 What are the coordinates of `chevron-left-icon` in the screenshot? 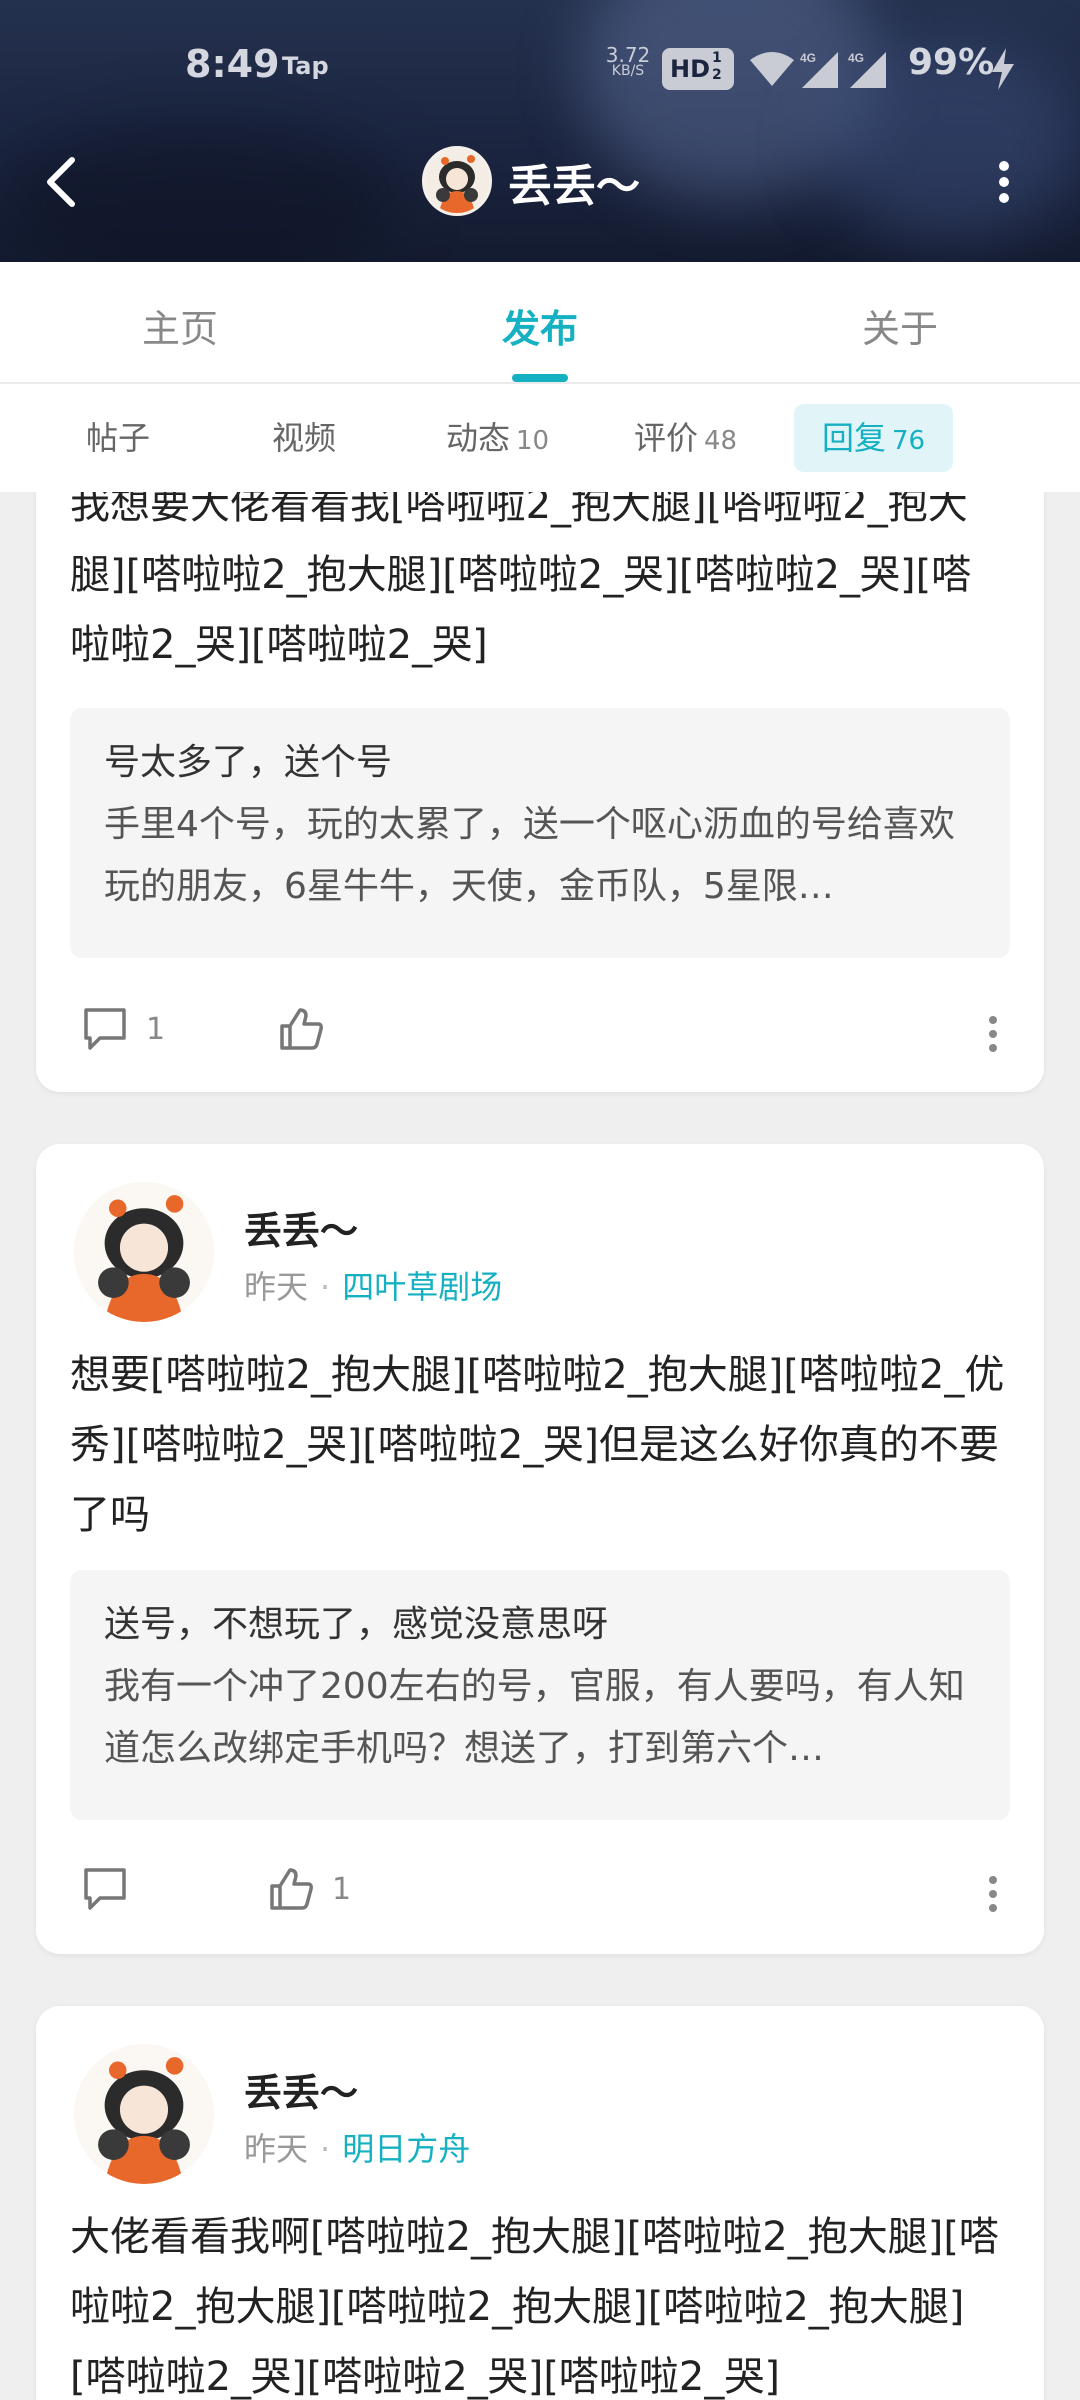 It's located at (61, 182).